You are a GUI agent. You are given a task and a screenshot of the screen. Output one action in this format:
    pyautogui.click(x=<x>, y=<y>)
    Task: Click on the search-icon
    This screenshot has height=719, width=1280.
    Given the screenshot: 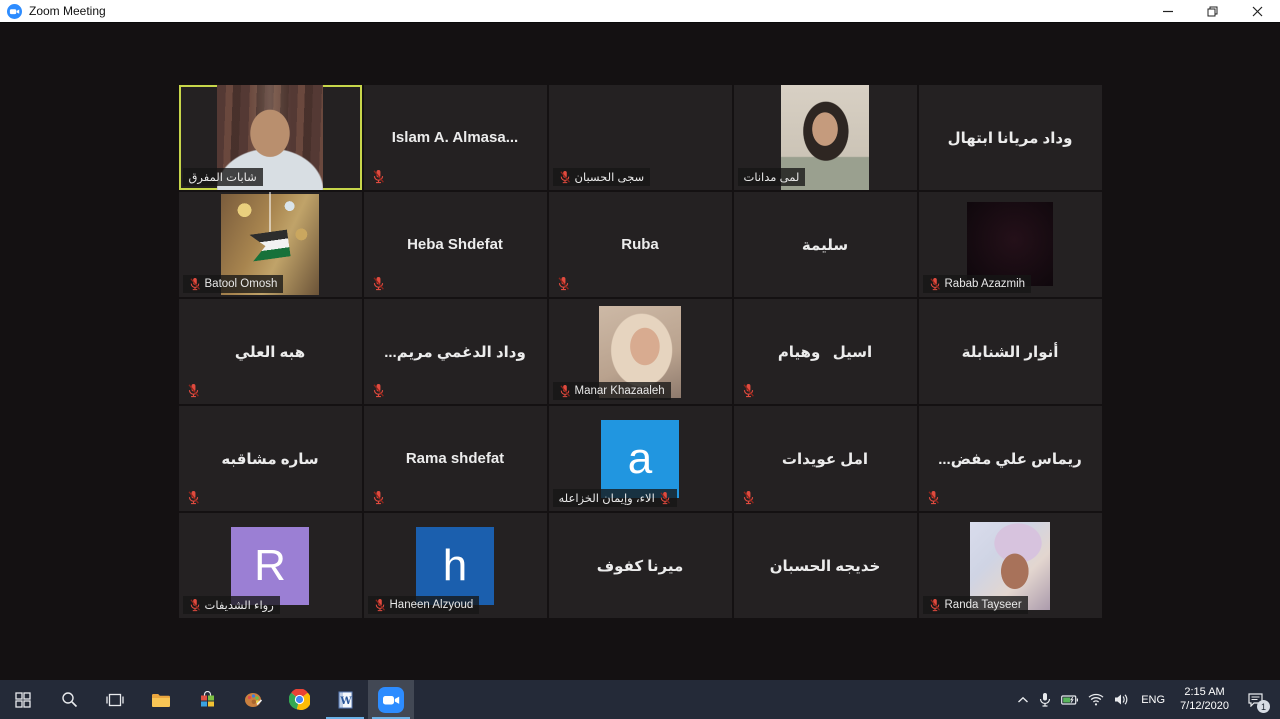 What is the action you would take?
    pyautogui.click(x=69, y=700)
    